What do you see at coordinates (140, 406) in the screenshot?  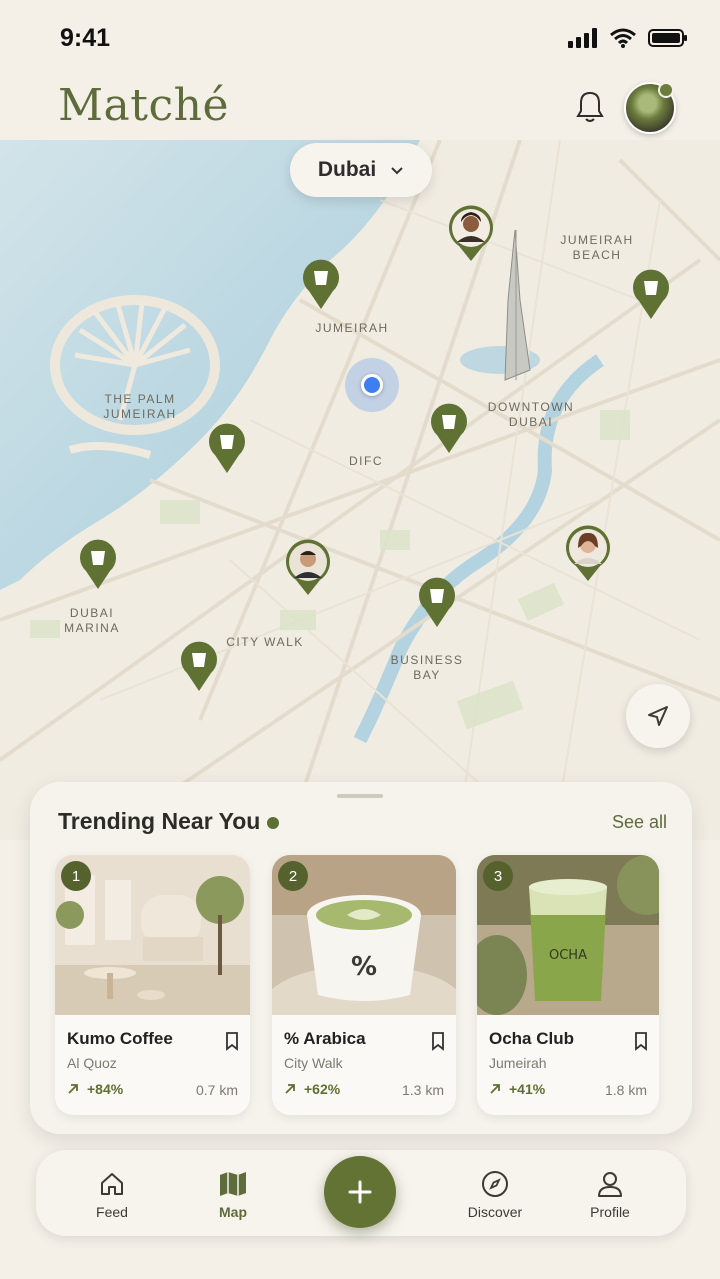 I see `map-label-palm: THE PALM JUMEIRAH` at bounding box center [140, 406].